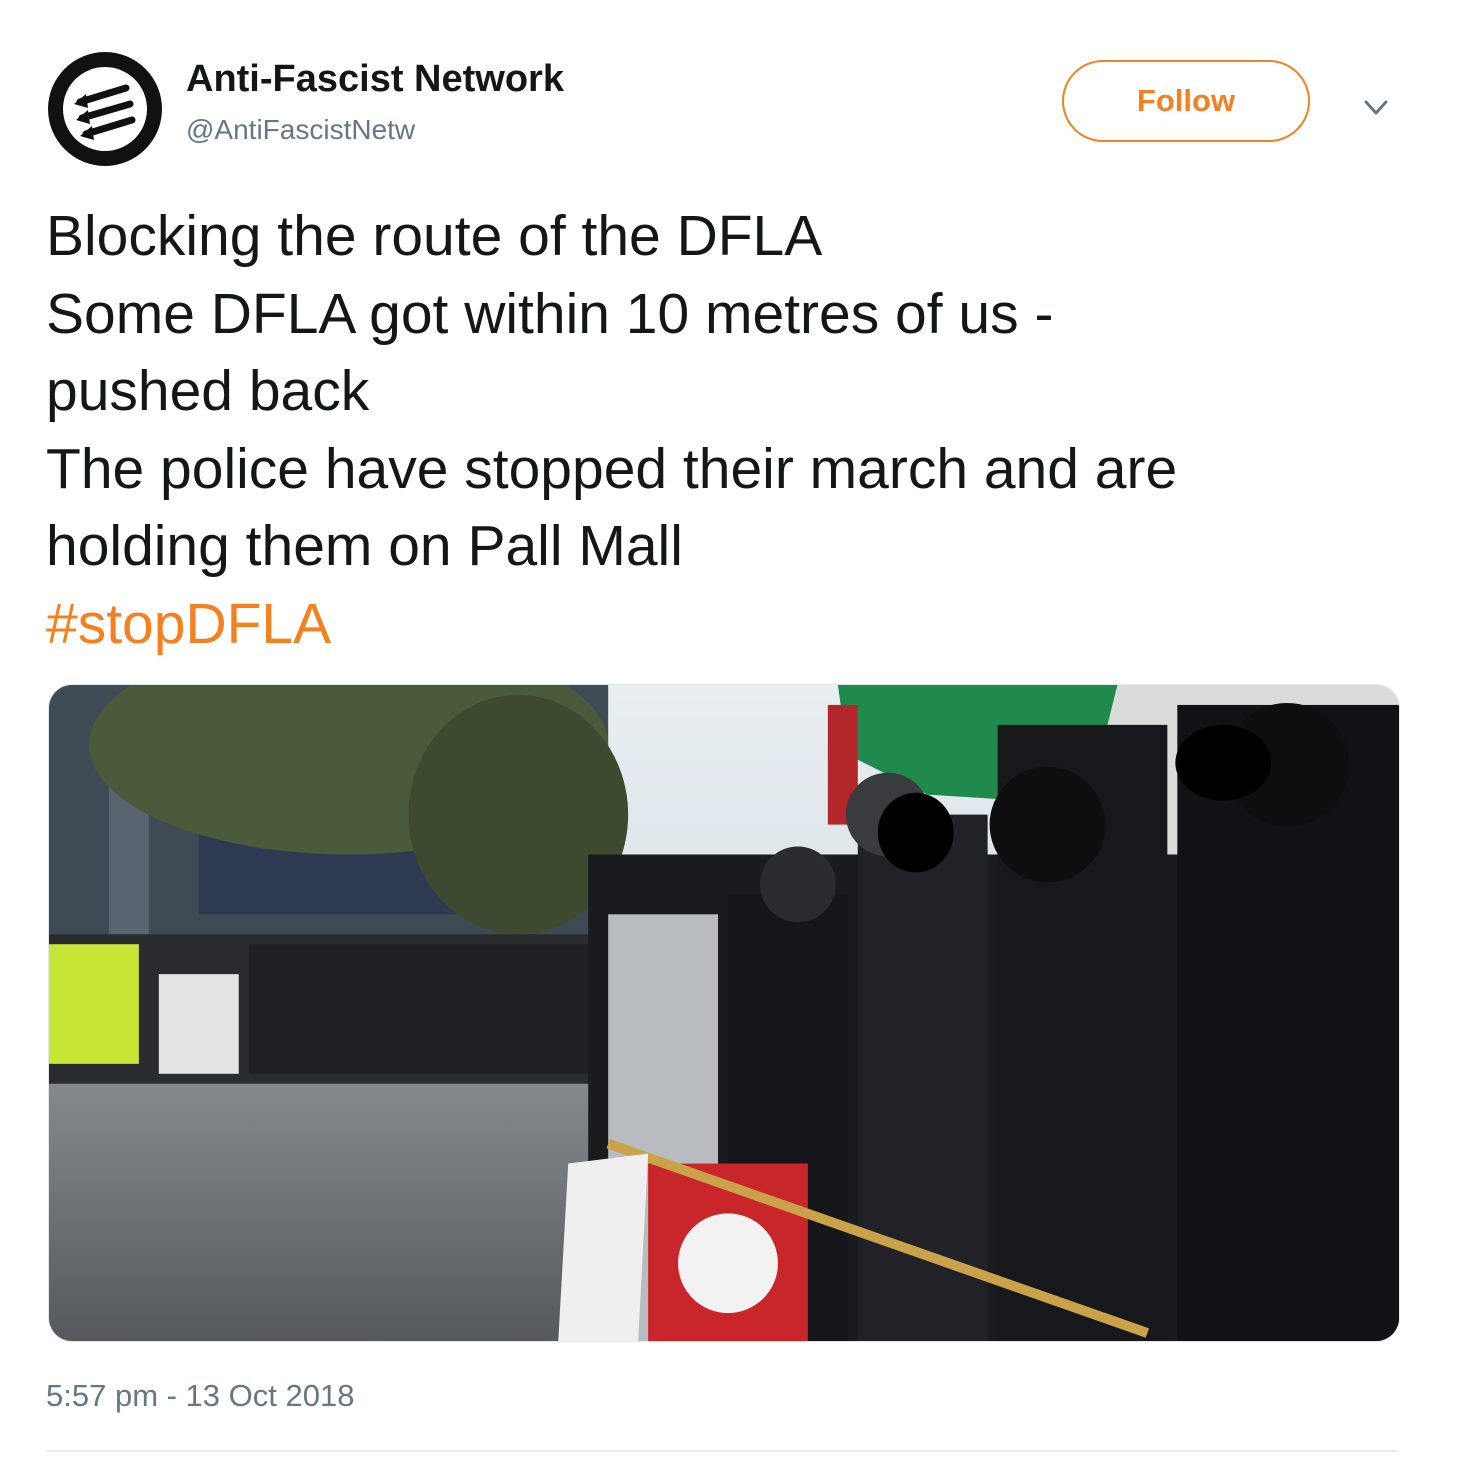 This screenshot has height=1460, width=1460. I want to click on hashtag-link: #stopDFLA, so click(736, 625).